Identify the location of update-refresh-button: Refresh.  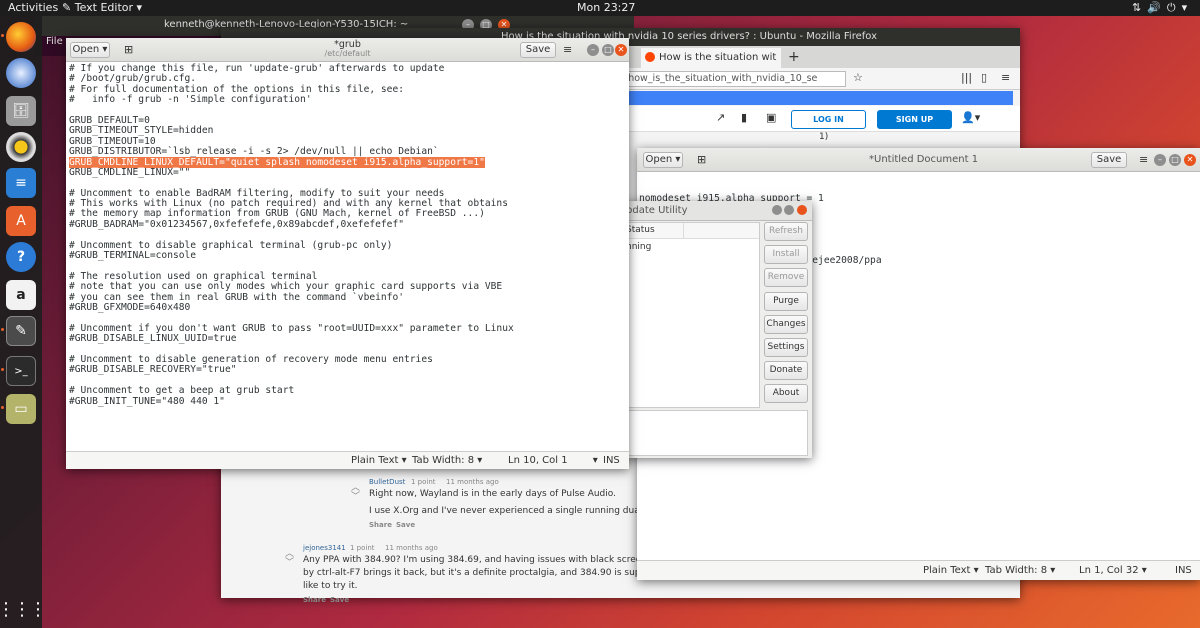
(786, 231).